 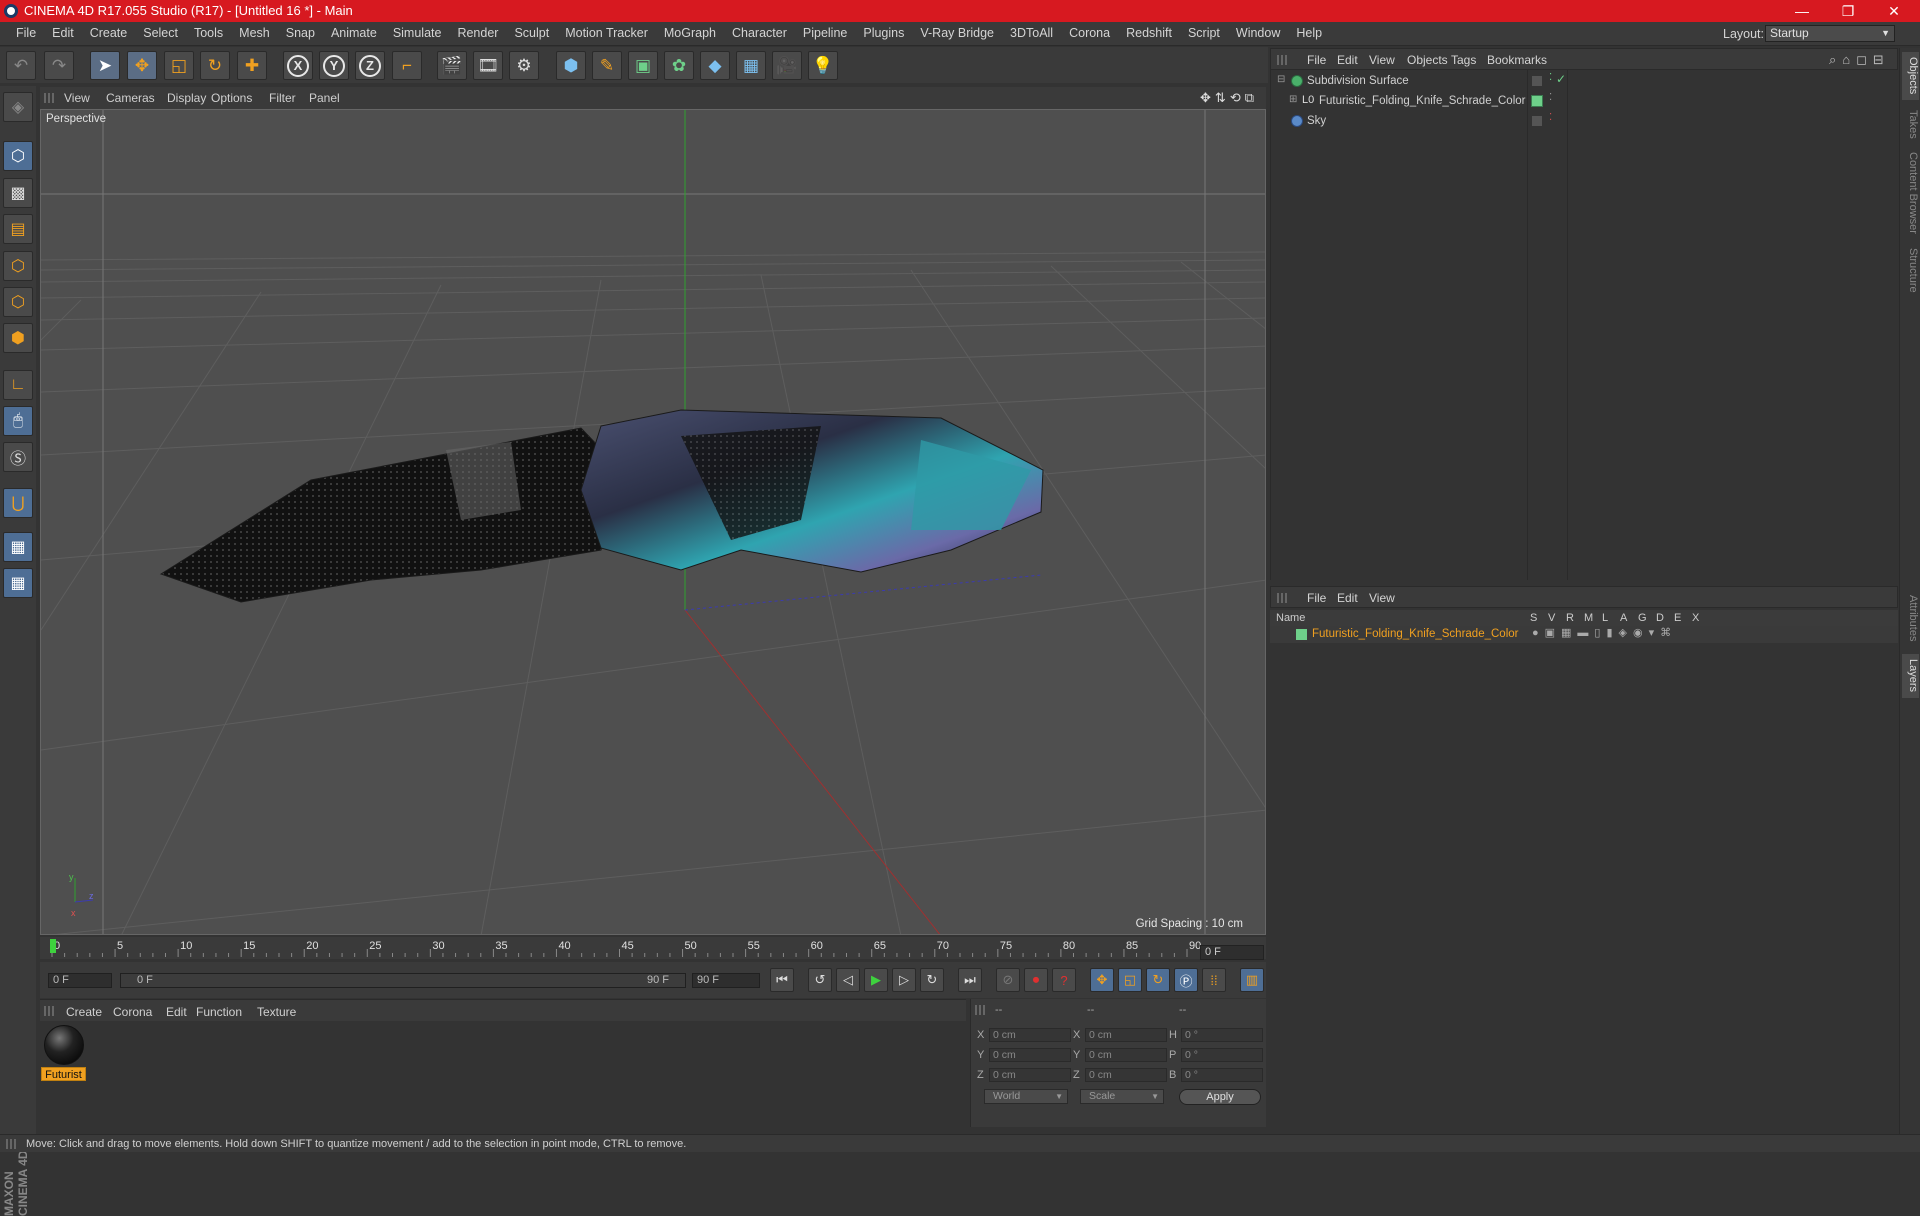 What do you see at coordinates (883, 33) in the screenshot?
I see `menu-plugins: Plugins` at bounding box center [883, 33].